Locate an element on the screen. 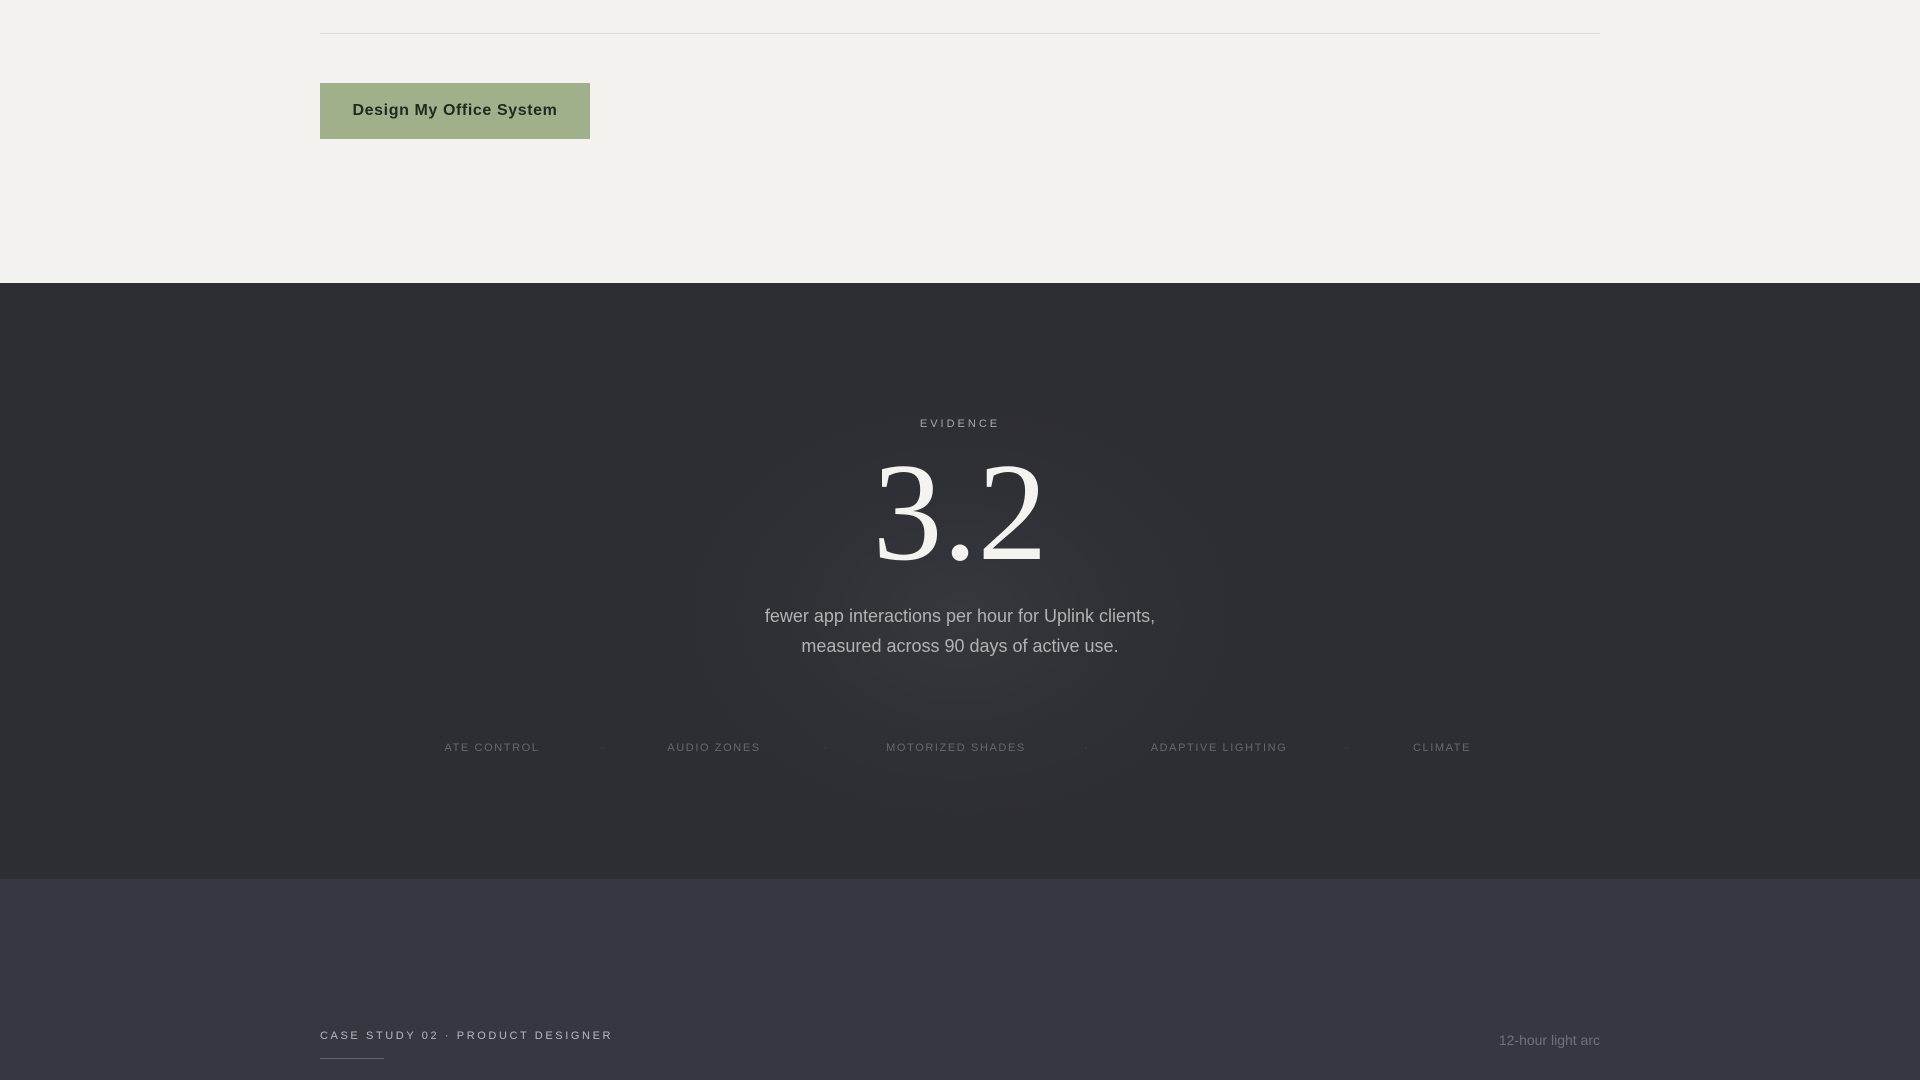 This screenshot has height=1080, width=1920. feature-item: CLIMATE is located at coordinates (1442, 748).